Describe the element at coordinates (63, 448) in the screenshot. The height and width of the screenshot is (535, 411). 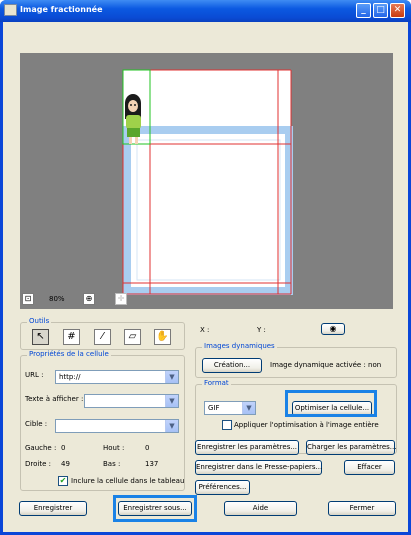
I see `left-value: 0` at that location.